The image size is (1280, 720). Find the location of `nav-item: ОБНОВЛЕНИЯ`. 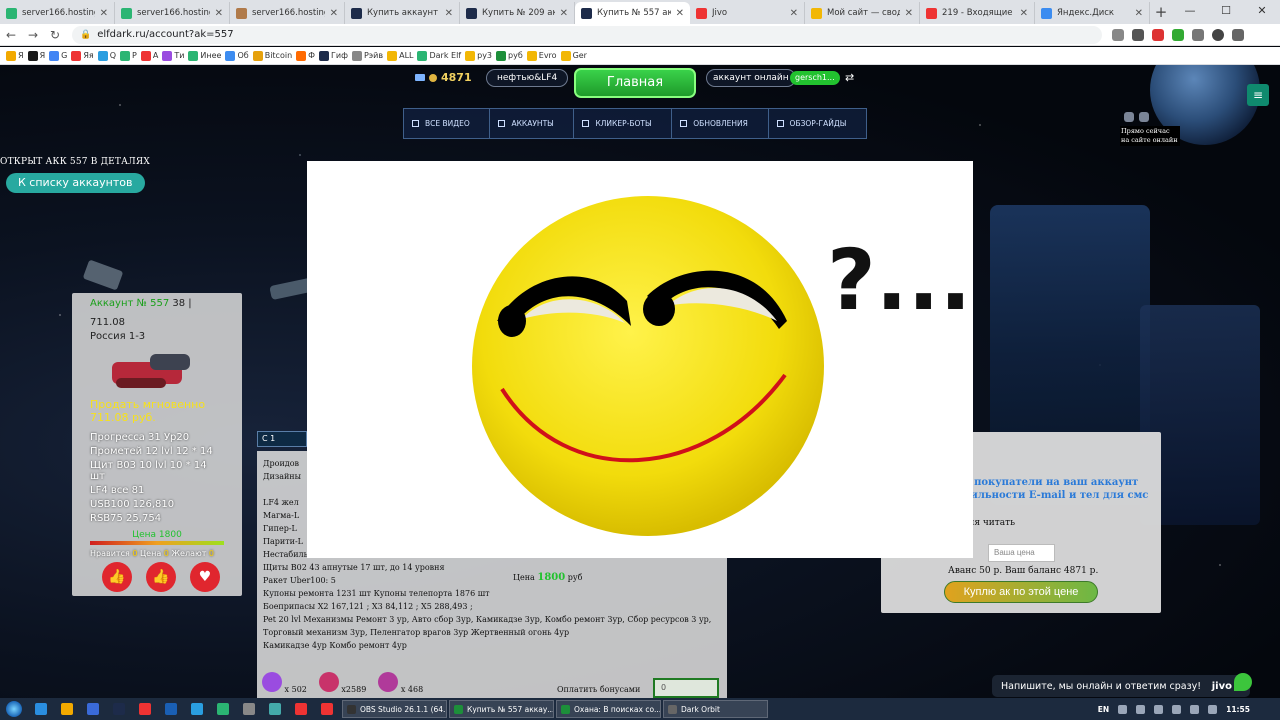

nav-item: ОБНОВЛЕНИЯ is located at coordinates (720, 123).